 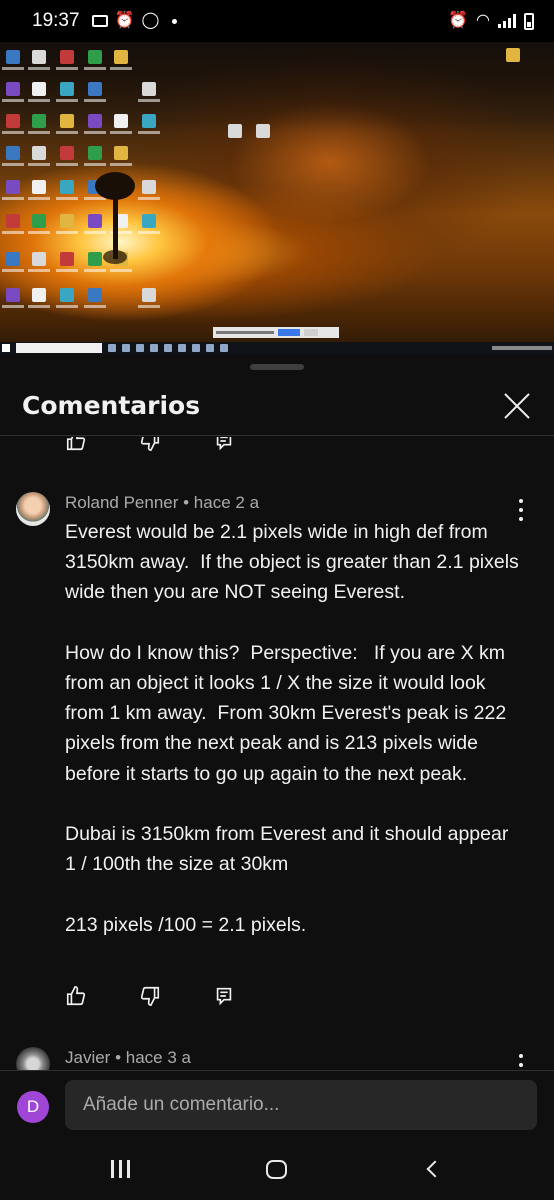 What do you see at coordinates (521, 1062) in the screenshot?
I see `more-options-icon` at bounding box center [521, 1062].